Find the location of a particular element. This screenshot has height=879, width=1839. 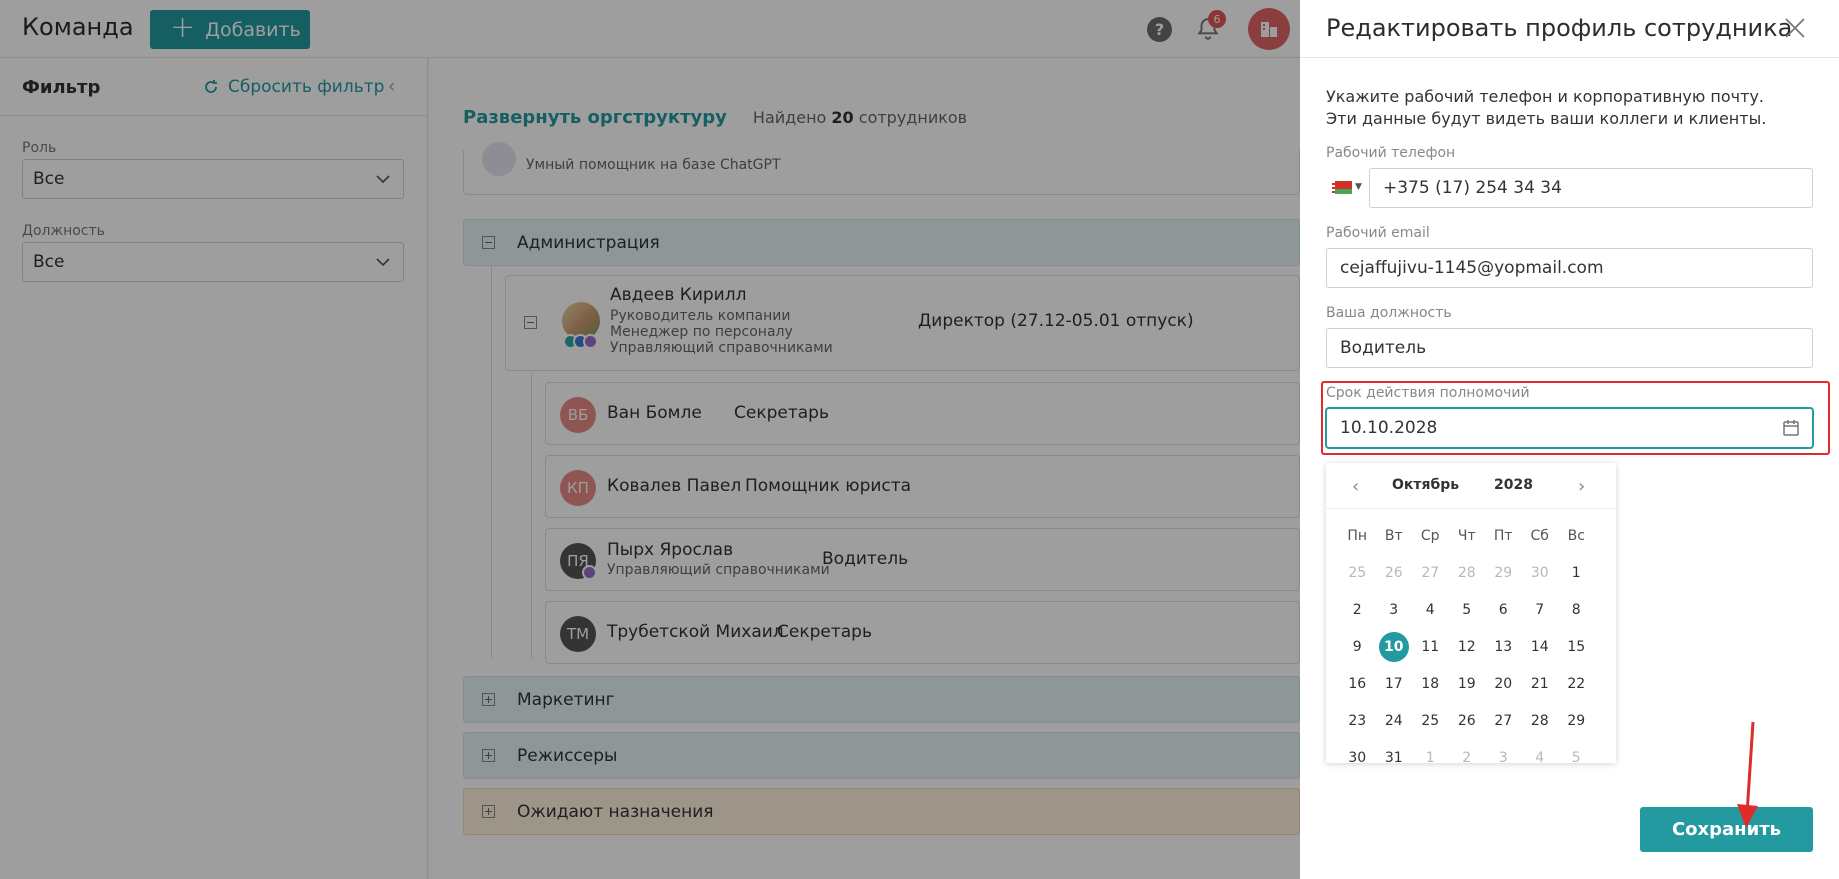

calendar-day: 20 is located at coordinates (1503, 683).